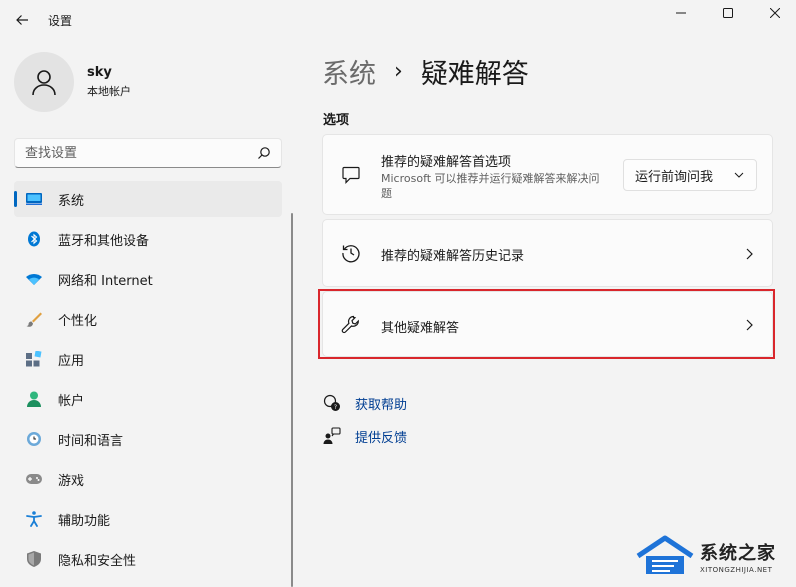 This screenshot has width=796, height=587. I want to click on accessibility-icon, so click(34, 519).